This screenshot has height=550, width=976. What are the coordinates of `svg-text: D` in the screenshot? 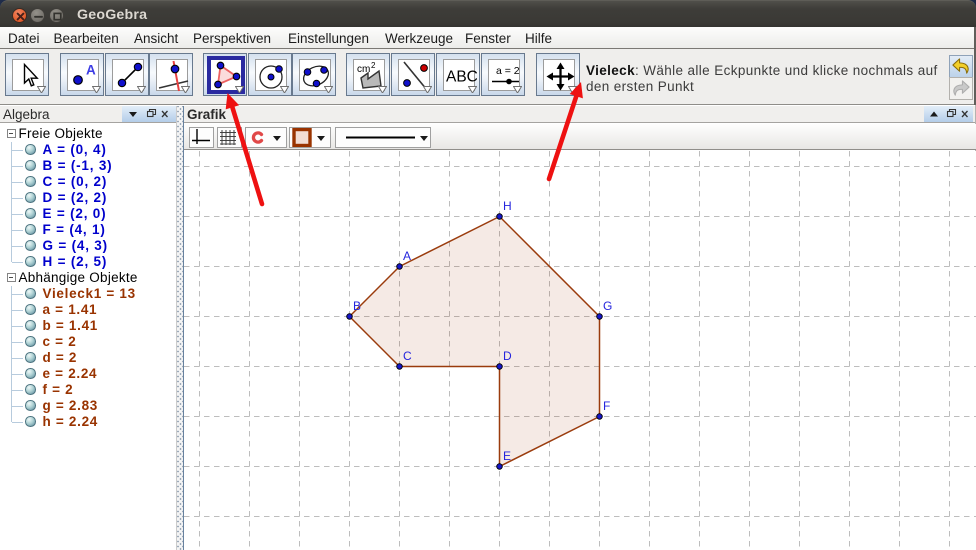 It's located at (507, 356).